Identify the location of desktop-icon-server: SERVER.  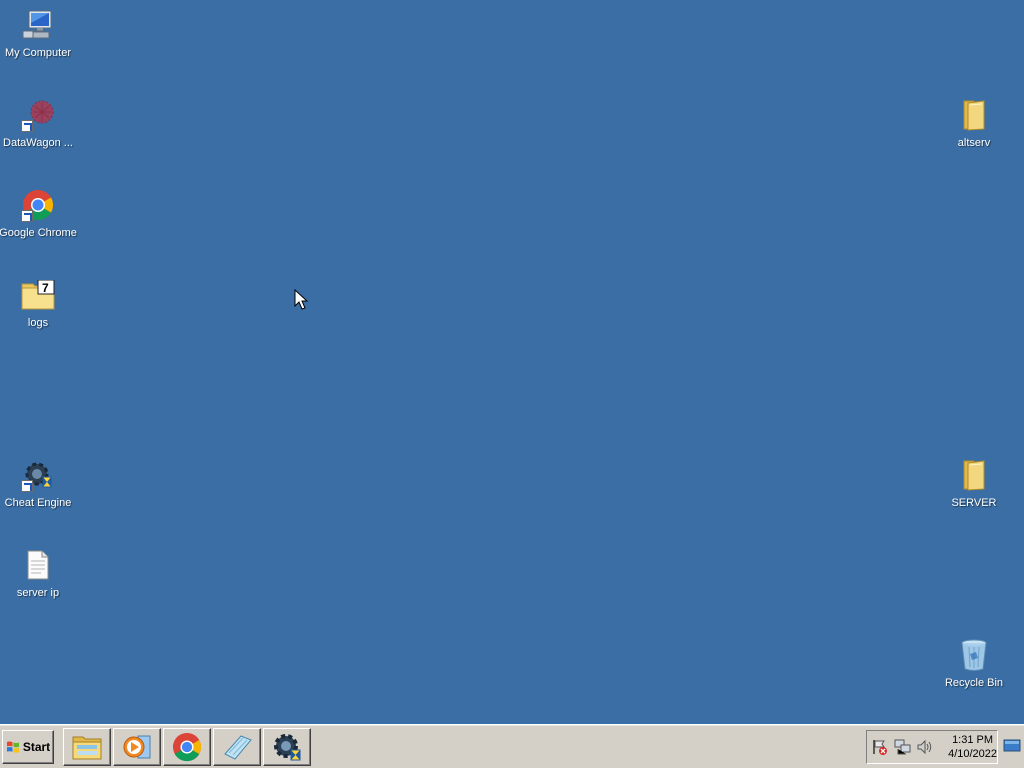
(974, 484).